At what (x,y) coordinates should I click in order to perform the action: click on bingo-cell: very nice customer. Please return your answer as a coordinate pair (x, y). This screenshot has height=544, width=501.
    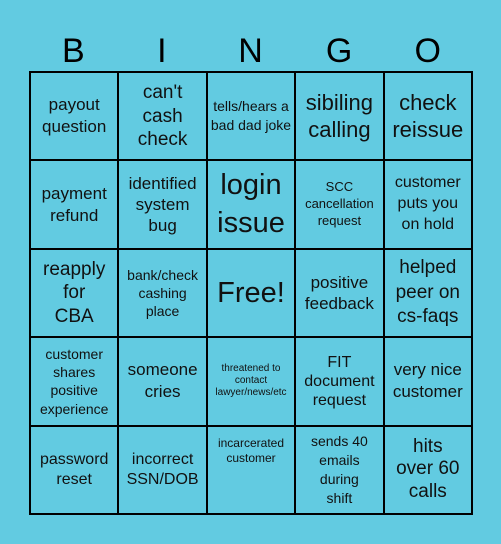
    Looking at the image, I should click on (427, 381).